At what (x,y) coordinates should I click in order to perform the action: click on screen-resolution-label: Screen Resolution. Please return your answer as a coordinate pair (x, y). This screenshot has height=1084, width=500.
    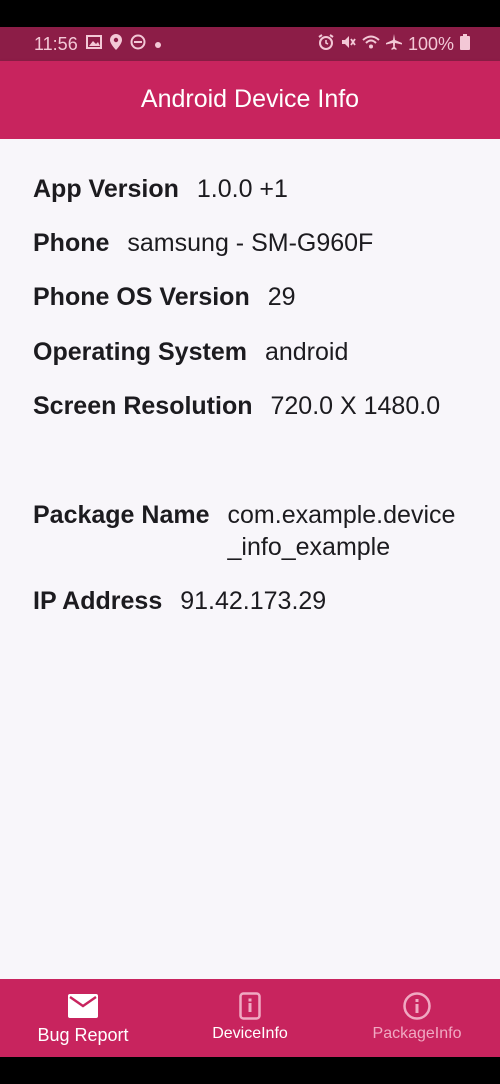
    Looking at the image, I should click on (143, 406).